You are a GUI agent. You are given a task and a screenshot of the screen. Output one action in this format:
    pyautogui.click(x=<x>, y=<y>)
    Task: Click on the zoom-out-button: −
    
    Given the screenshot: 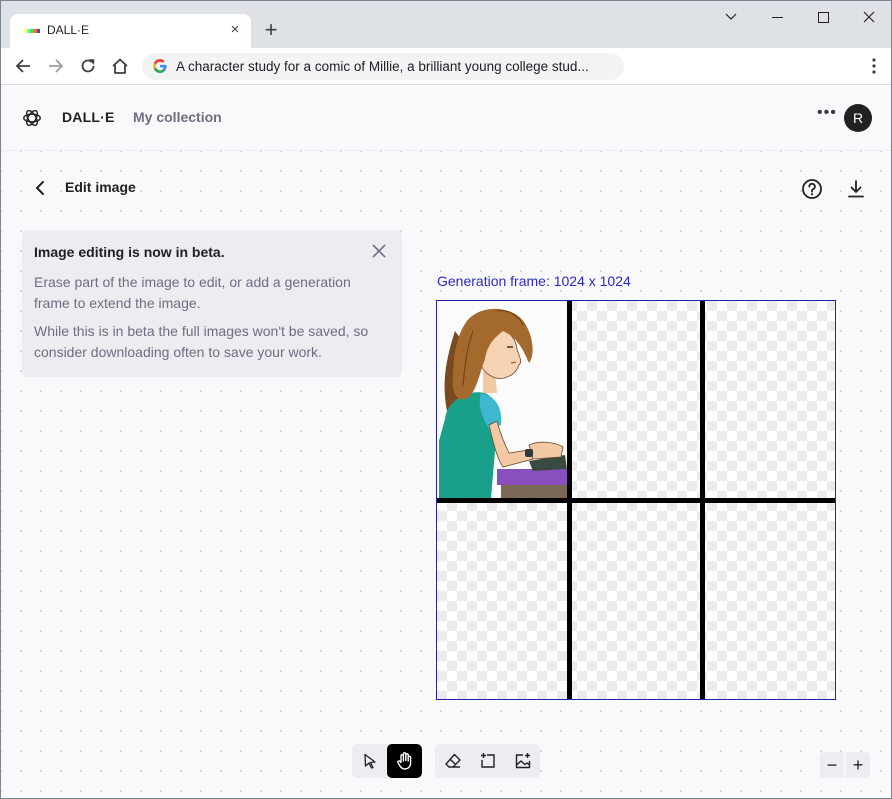 What is the action you would take?
    pyautogui.click(x=832, y=765)
    